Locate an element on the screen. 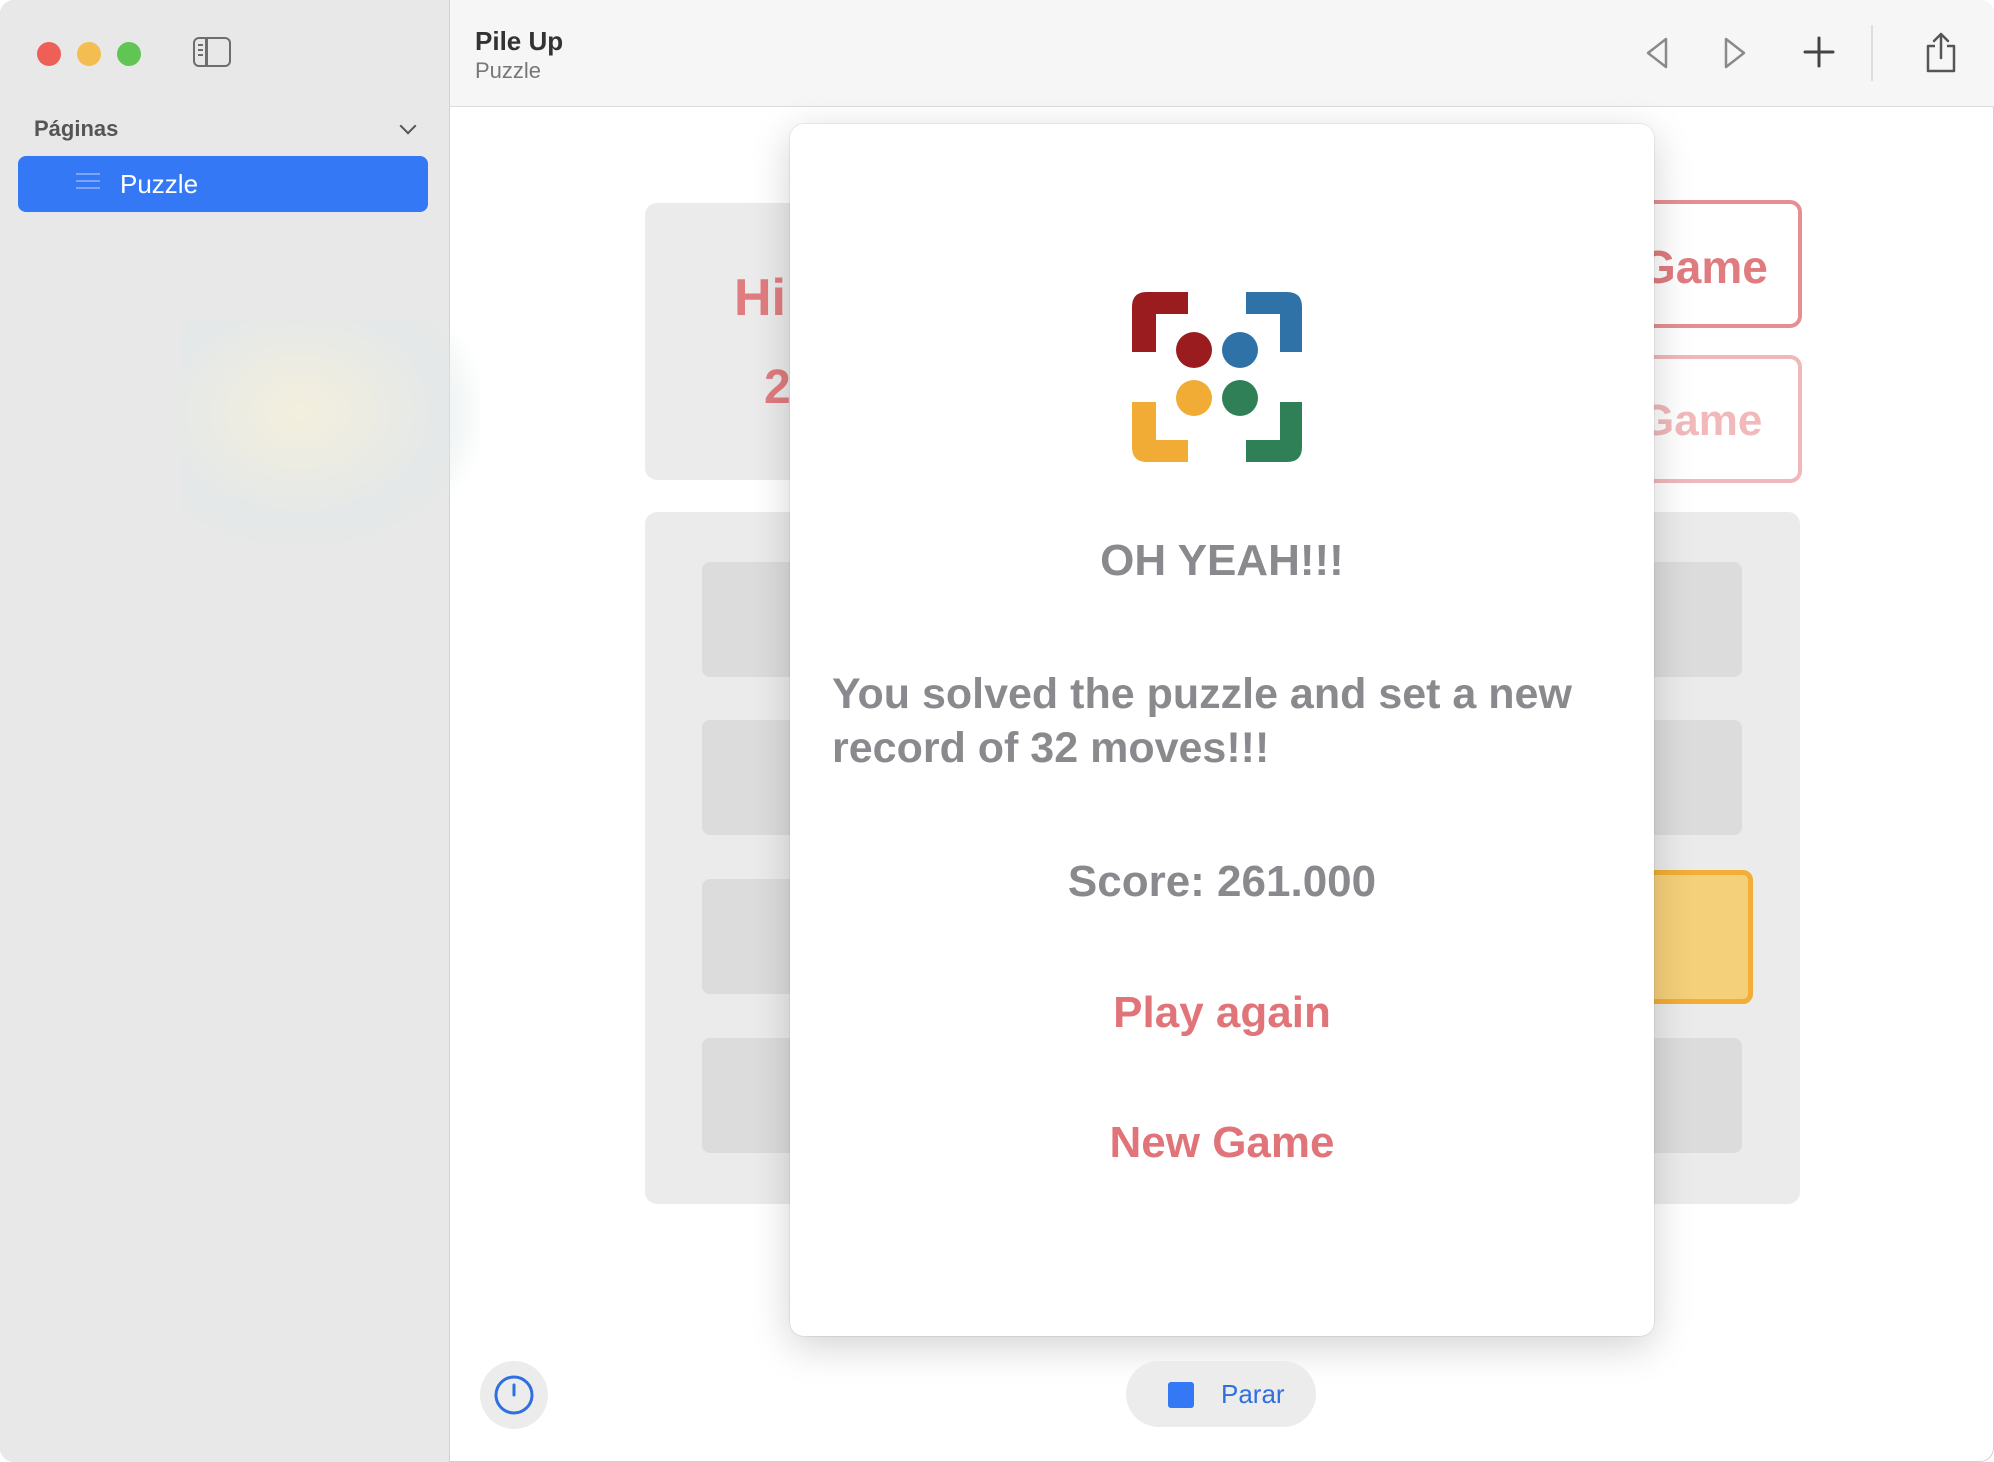 The image size is (1994, 1462). text-lines-icon is located at coordinates (88, 184).